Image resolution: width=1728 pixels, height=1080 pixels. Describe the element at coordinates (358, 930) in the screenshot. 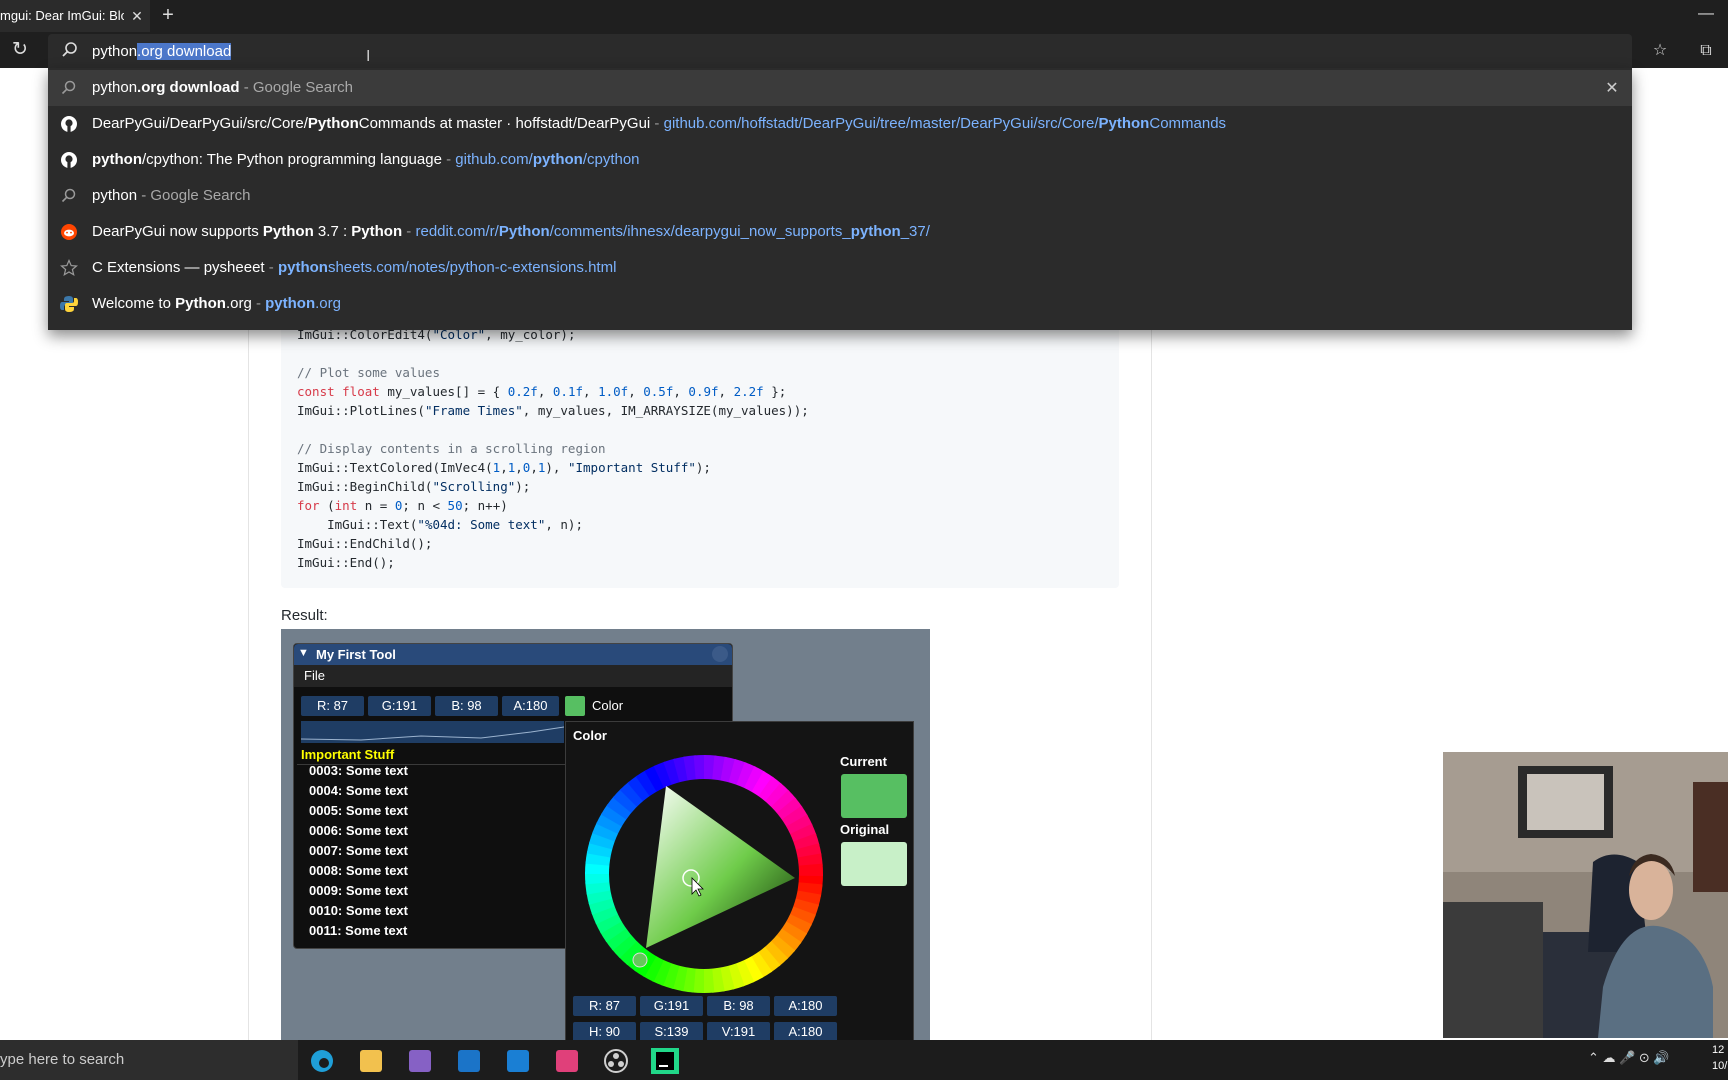

I see `scroll-list-item: 0011: Some text` at that location.